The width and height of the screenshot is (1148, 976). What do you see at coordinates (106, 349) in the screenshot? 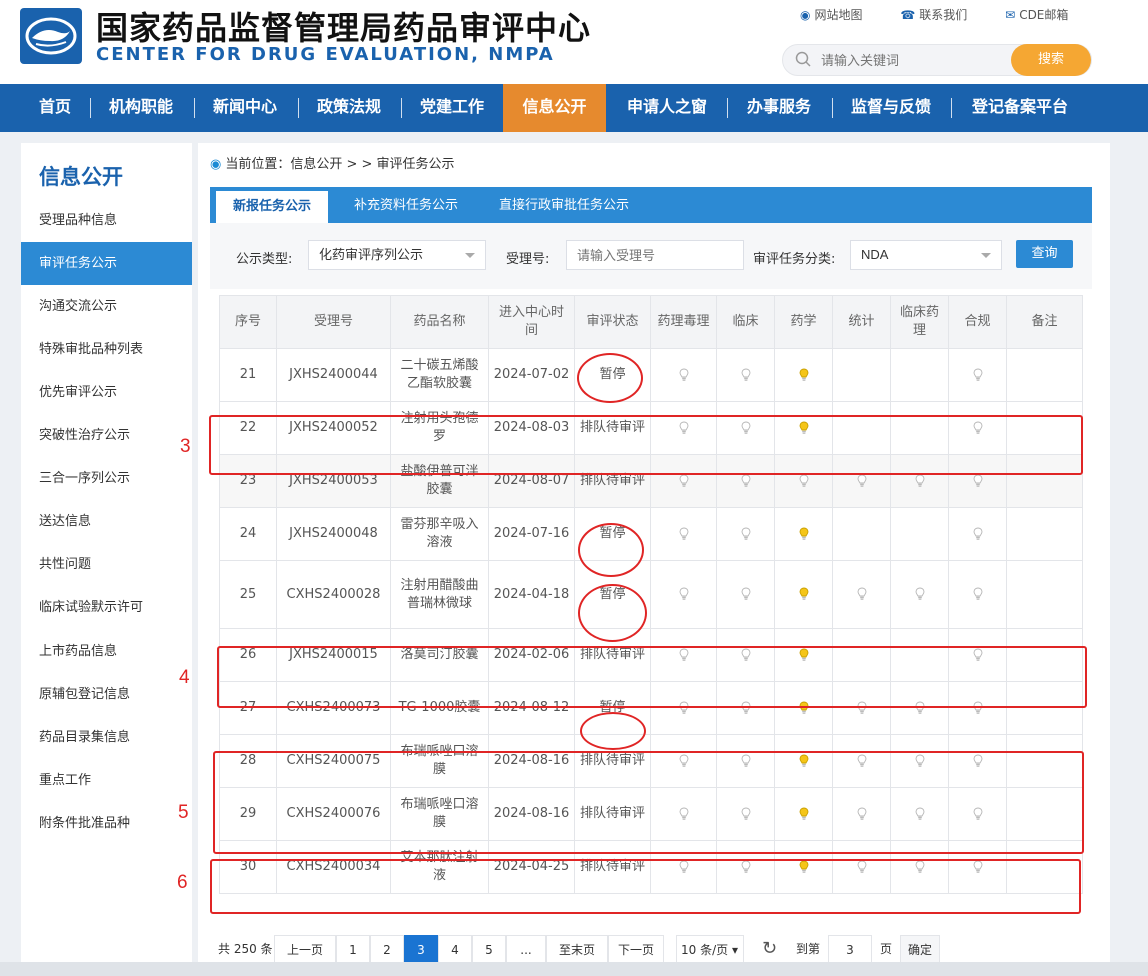
I see `sidebar-item: 特殊审批品种列表` at bounding box center [106, 349].